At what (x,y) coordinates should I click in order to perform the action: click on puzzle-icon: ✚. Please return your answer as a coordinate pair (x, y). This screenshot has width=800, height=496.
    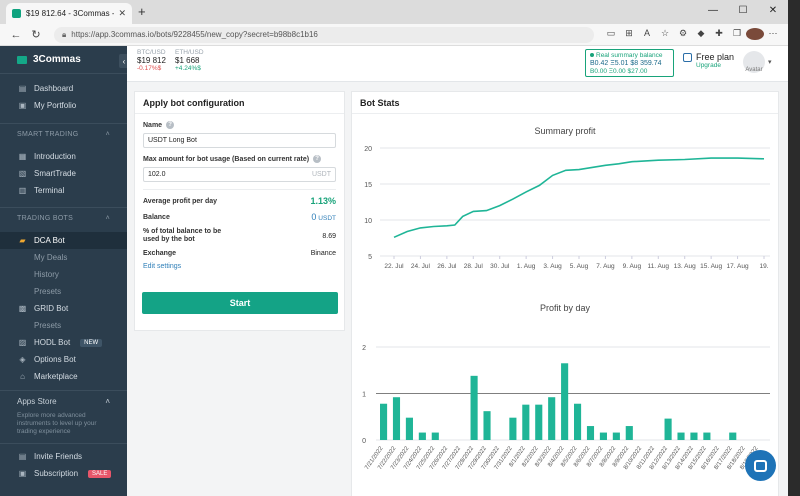
    Looking at the image, I should click on (719, 35).